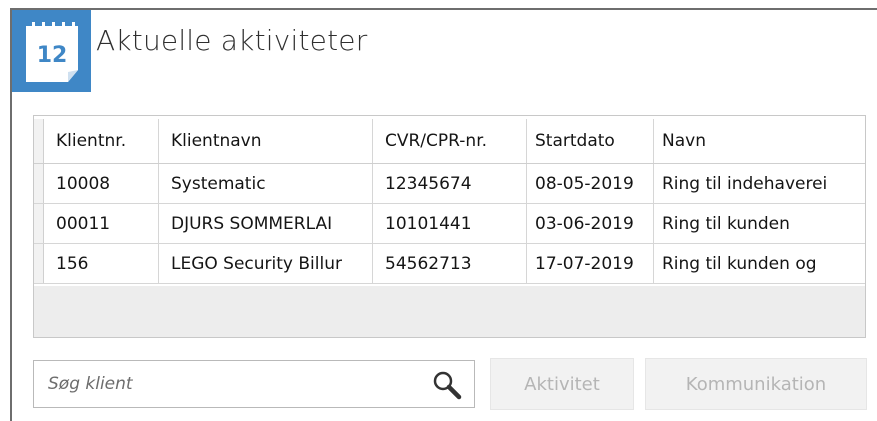  I want to click on column-header-klientnavn: Klientnavn, so click(266, 141).